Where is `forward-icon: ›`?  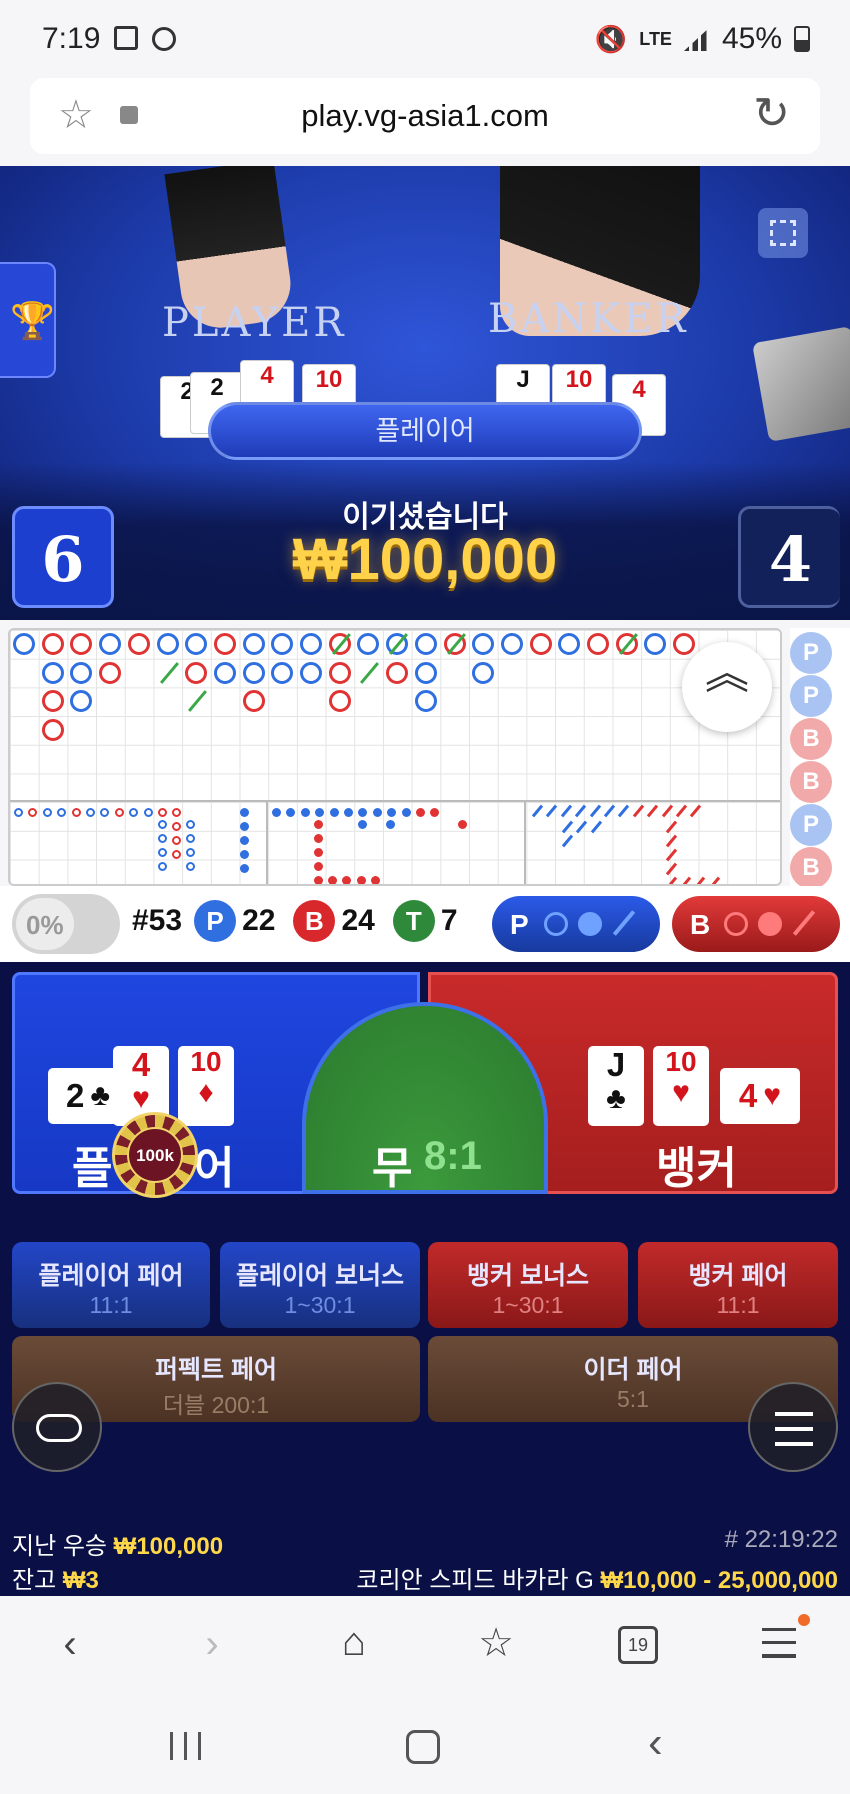
forward-icon: › is located at coordinates (212, 1644).